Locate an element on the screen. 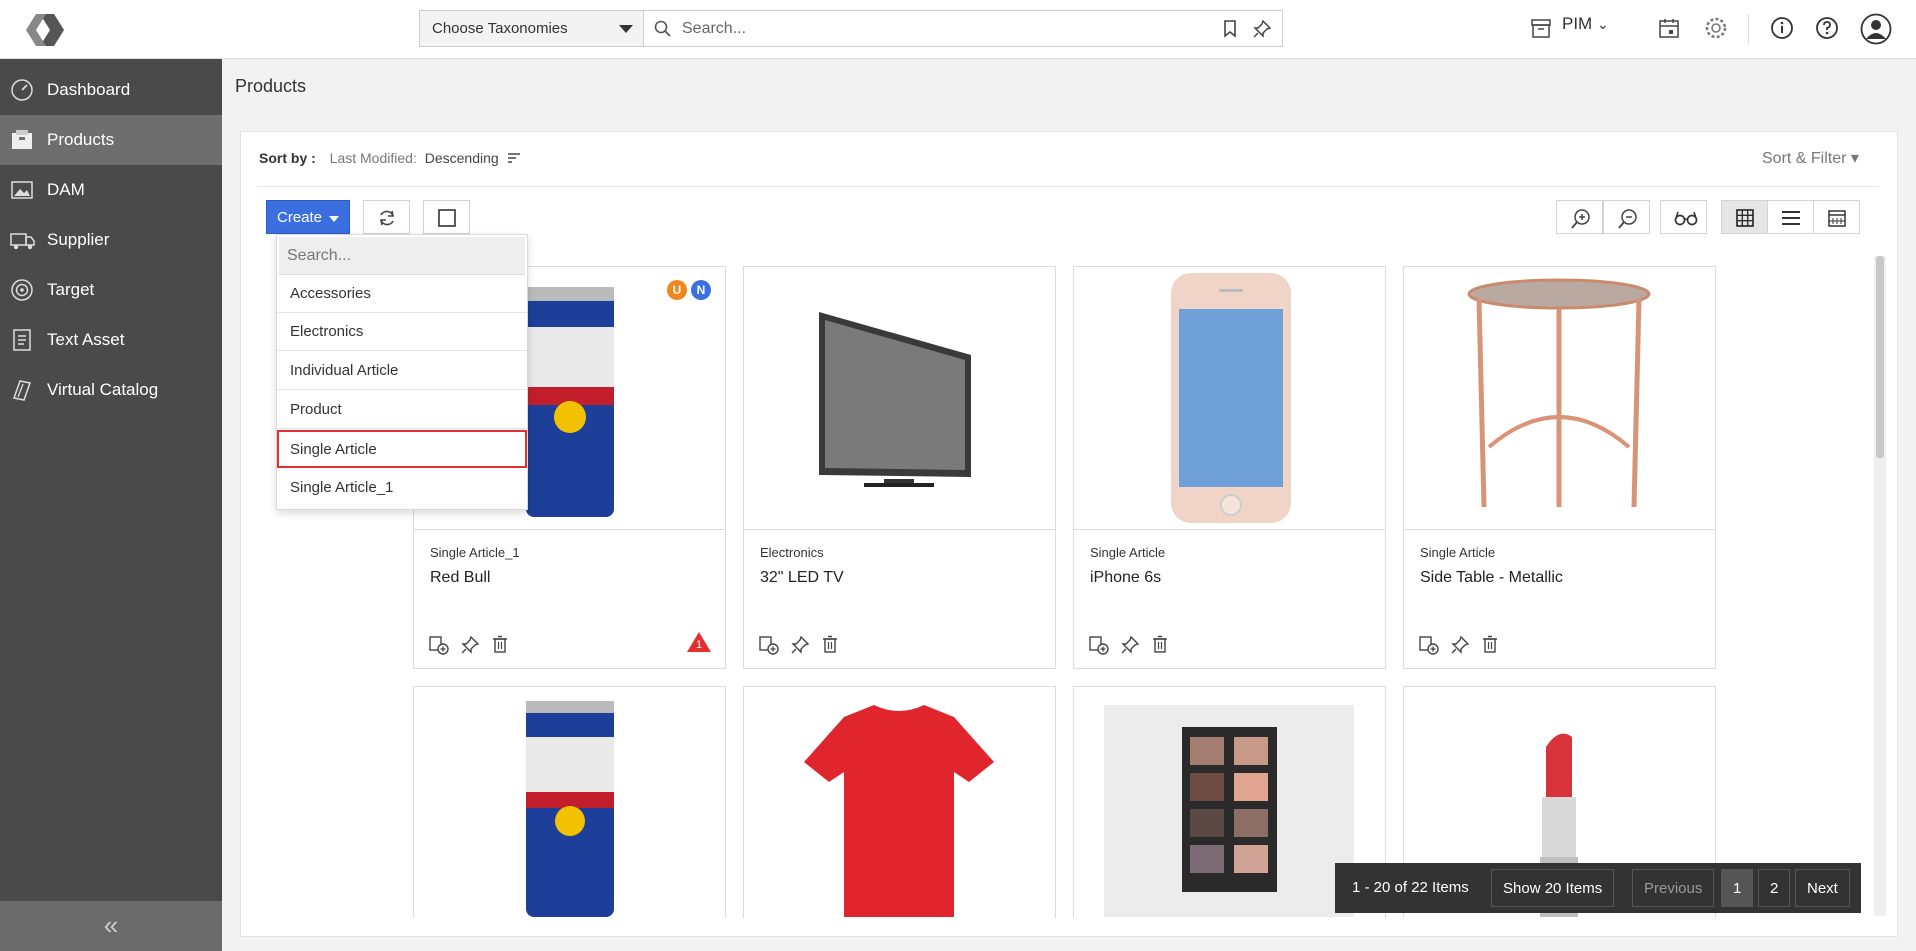  product-card: Single Article iPhone 6s is located at coordinates (1229, 467).